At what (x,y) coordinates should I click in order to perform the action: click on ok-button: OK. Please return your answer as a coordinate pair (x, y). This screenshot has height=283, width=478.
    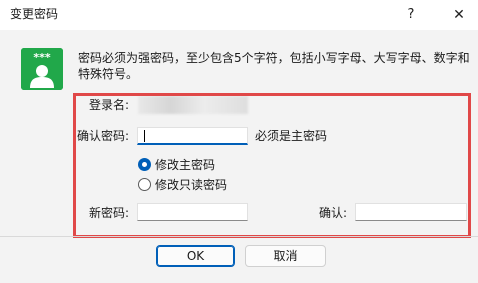
    Looking at the image, I should click on (195, 256).